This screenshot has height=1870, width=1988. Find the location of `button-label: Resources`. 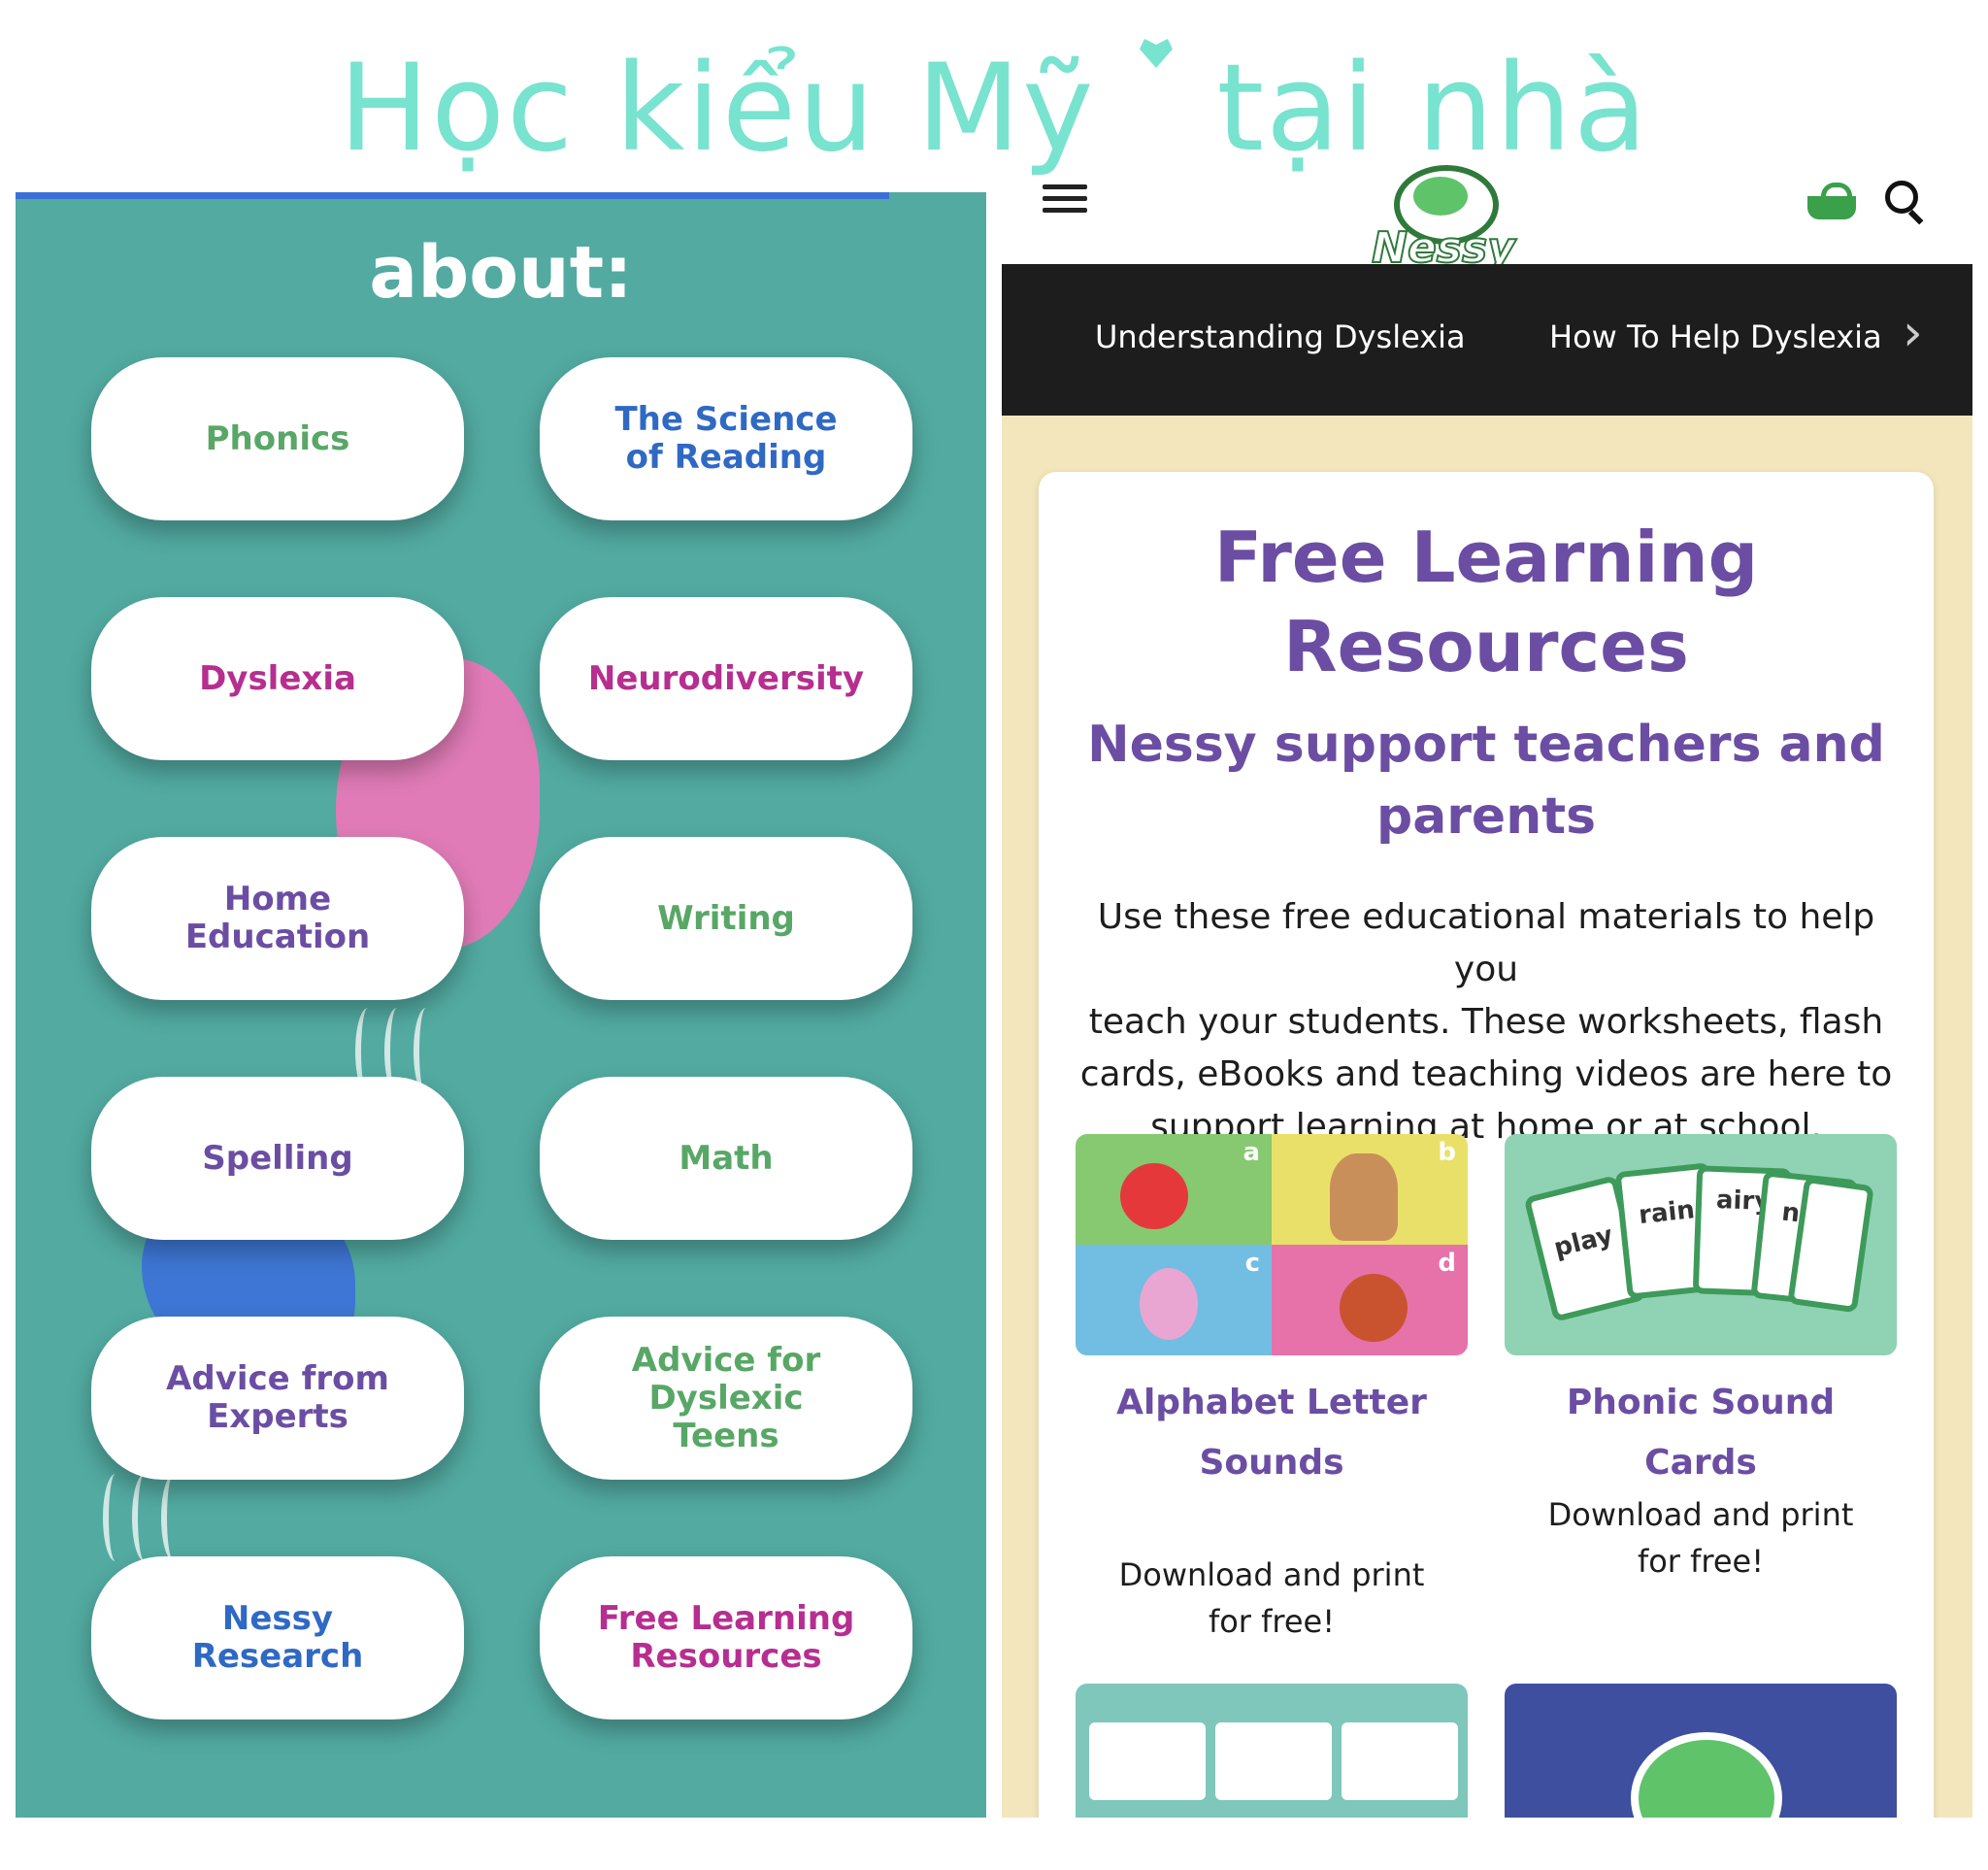

button-label: Resources is located at coordinates (726, 1657).